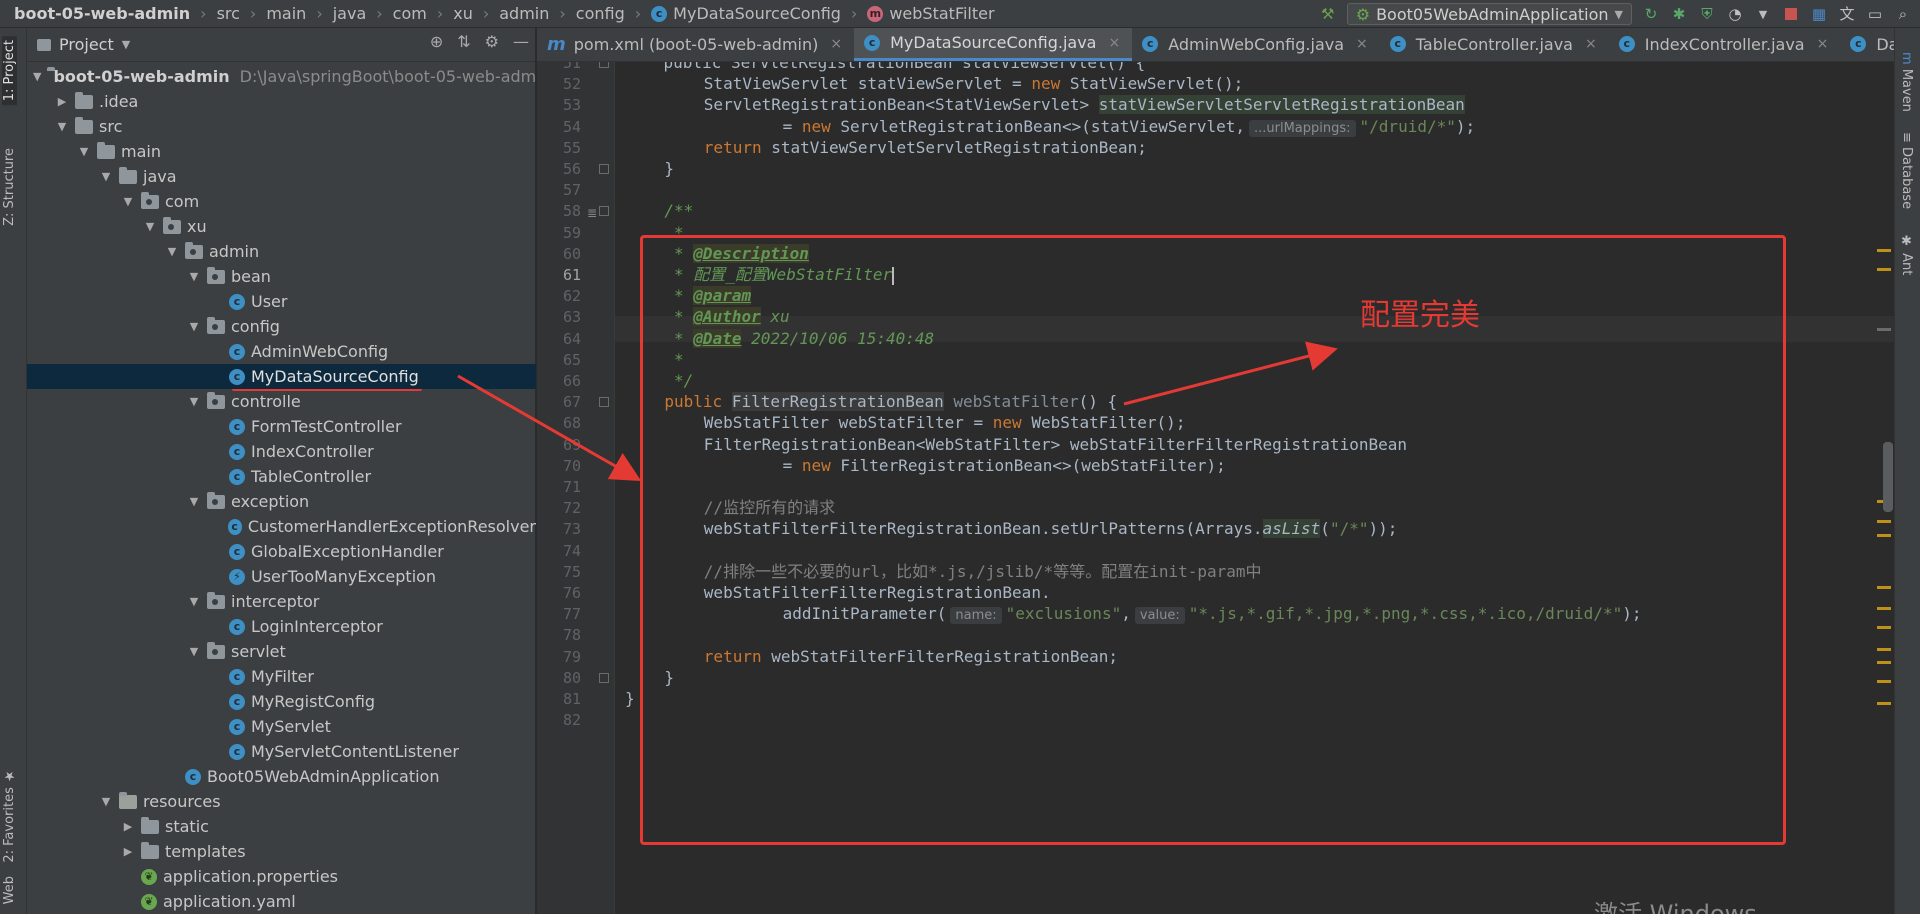 This screenshot has width=1920, height=914. Describe the element at coordinates (1675, 907) in the screenshot. I see `windows-activation-watermark: 激活 Windows` at that location.